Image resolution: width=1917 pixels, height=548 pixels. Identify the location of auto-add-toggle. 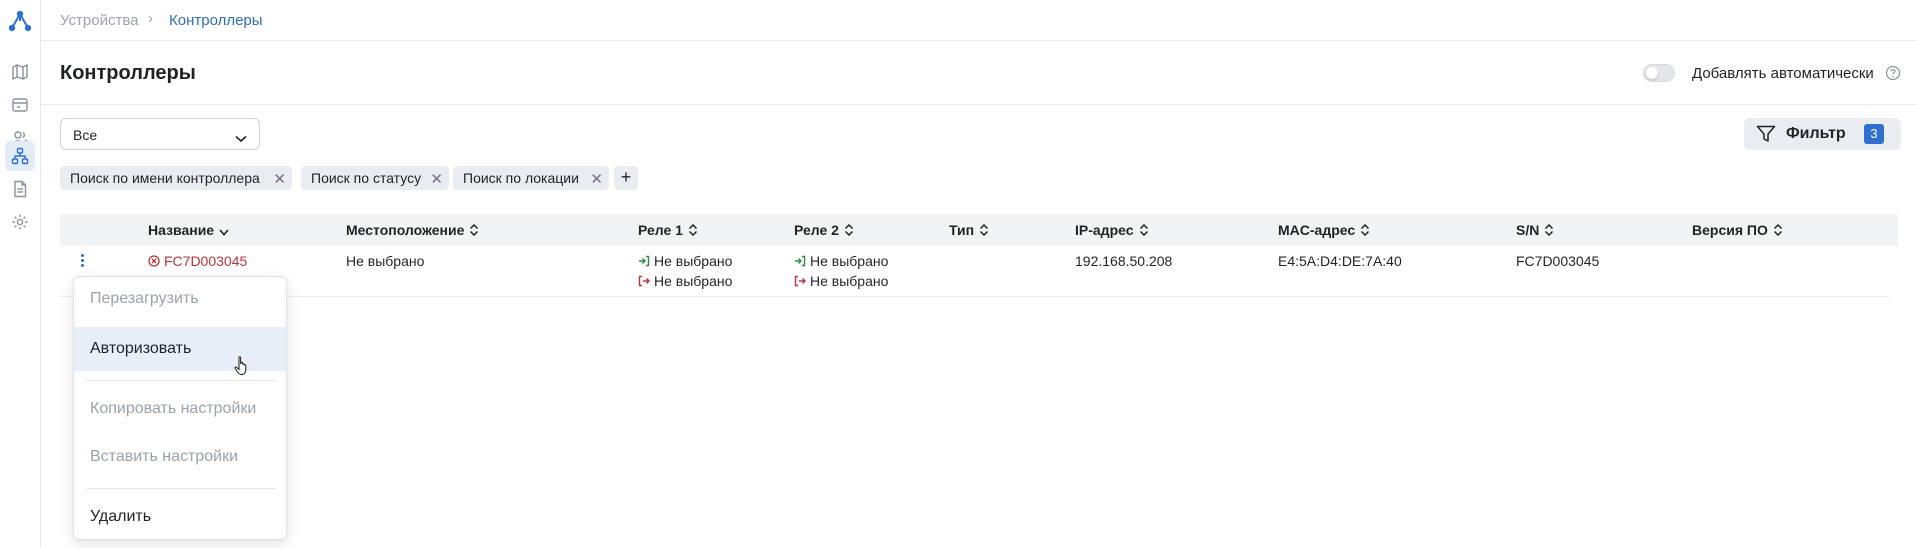
(1659, 73).